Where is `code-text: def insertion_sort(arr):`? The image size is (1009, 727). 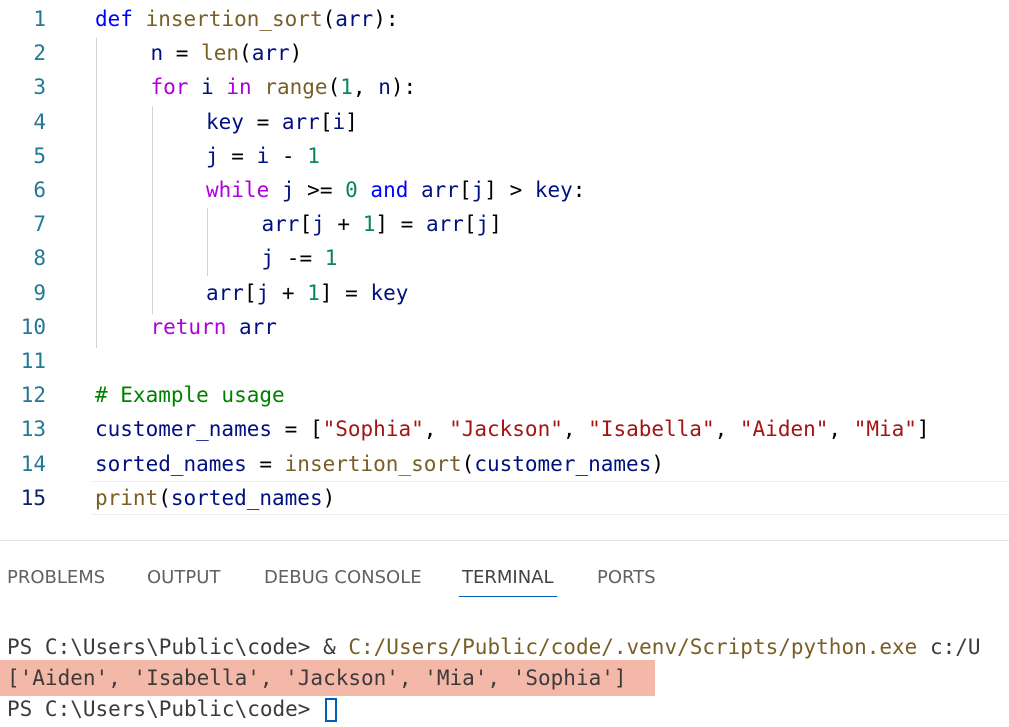 code-text: def insertion_sort(arr): is located at coordinates (247, 19).